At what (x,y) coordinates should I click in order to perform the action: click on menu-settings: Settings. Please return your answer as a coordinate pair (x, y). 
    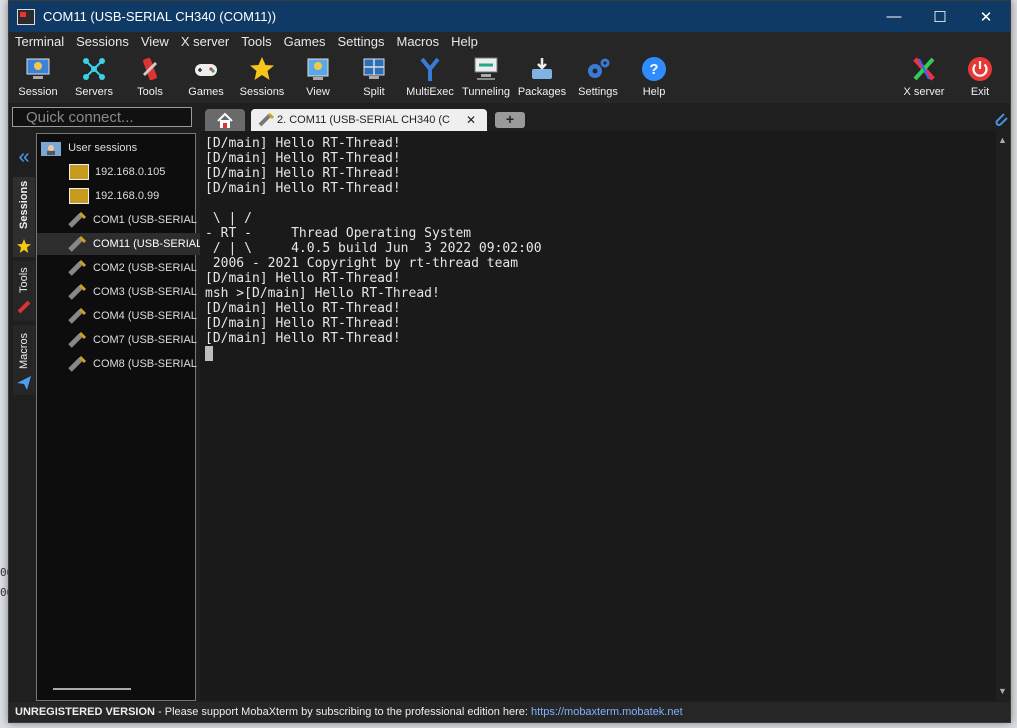
    Looking at the image, I should click on (361, 41).